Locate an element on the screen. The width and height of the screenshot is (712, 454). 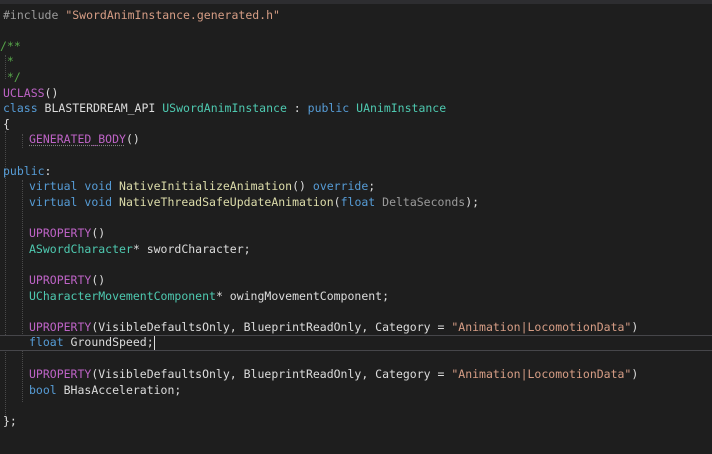
update-open-paren: ( is located at coordinates (337, 202).